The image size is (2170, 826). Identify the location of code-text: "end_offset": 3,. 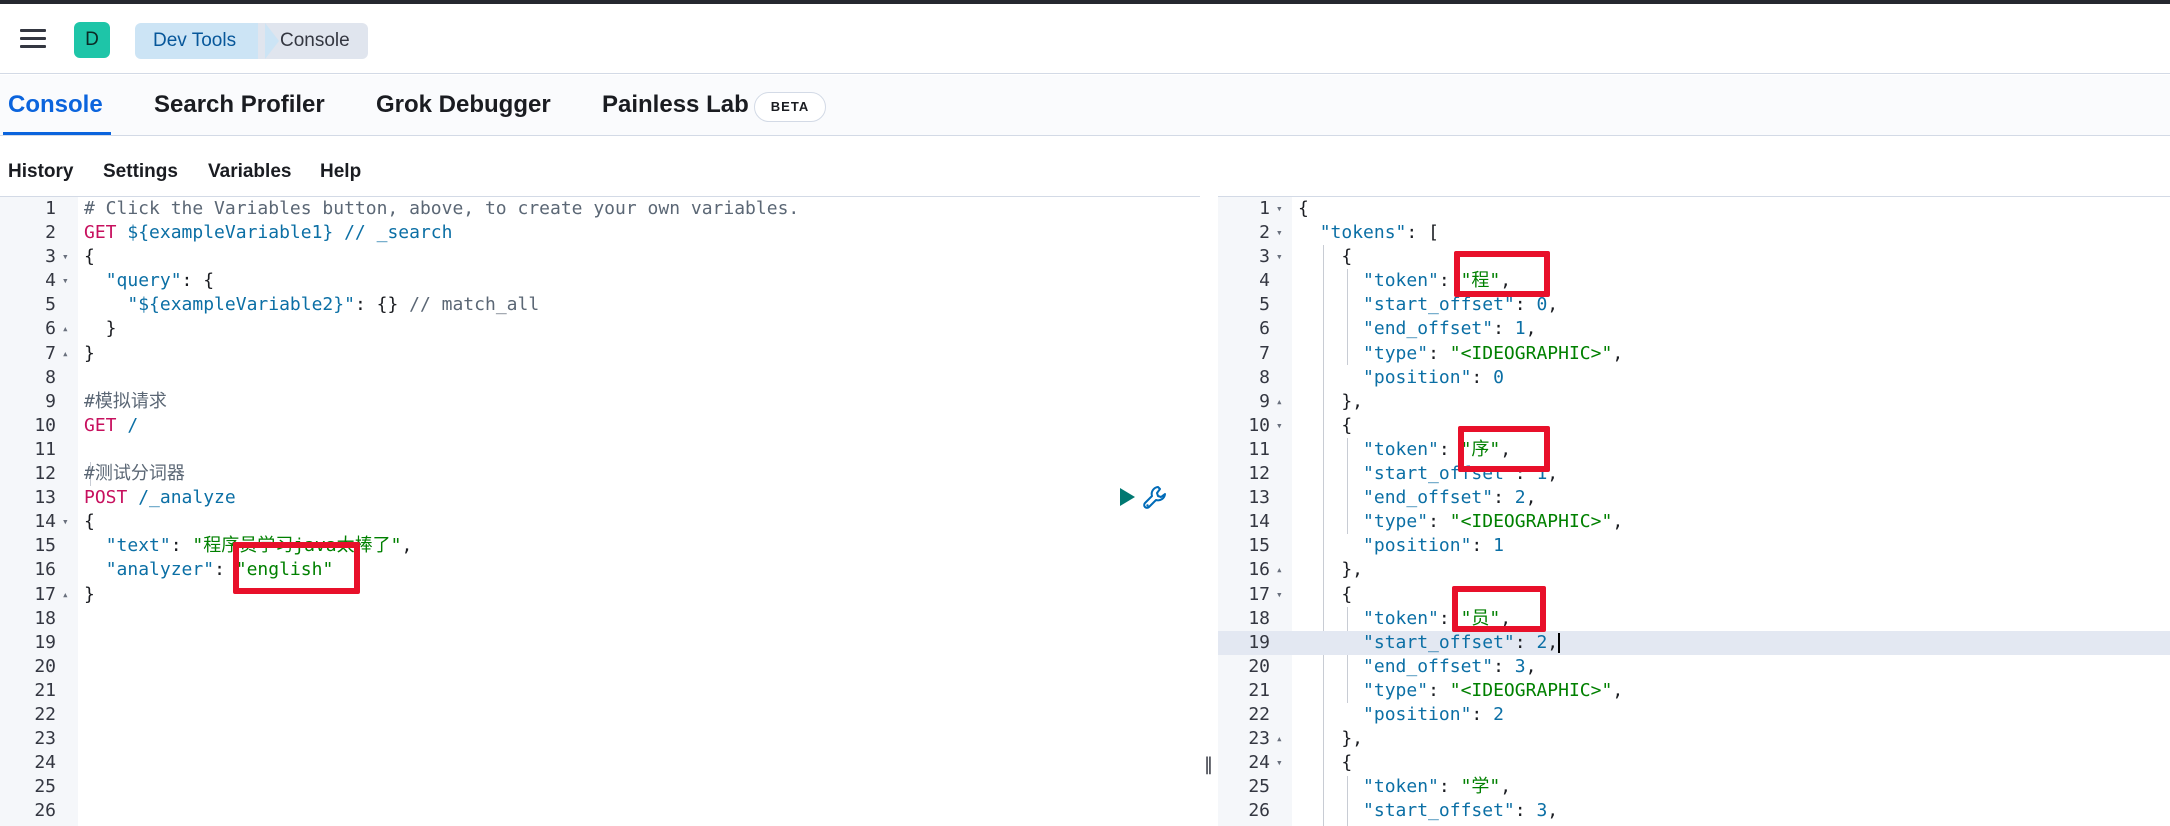
(1417, 667).